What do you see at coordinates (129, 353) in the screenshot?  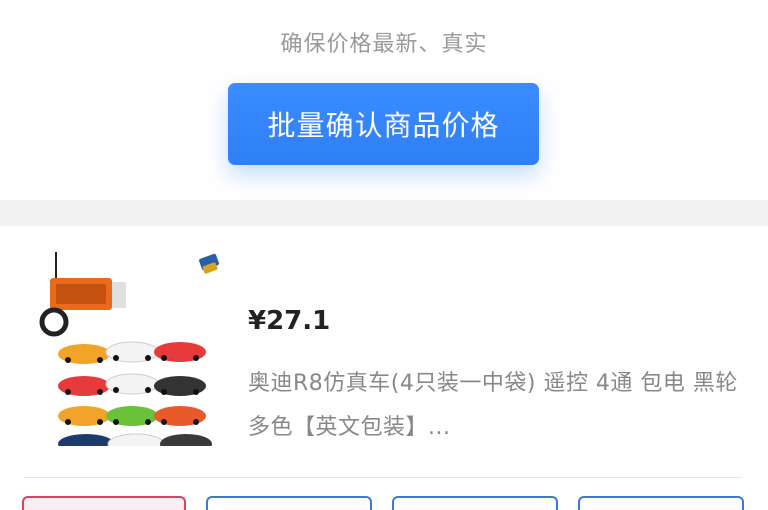 I see `toy-cars-illustration` at bounding box center [129, 353].